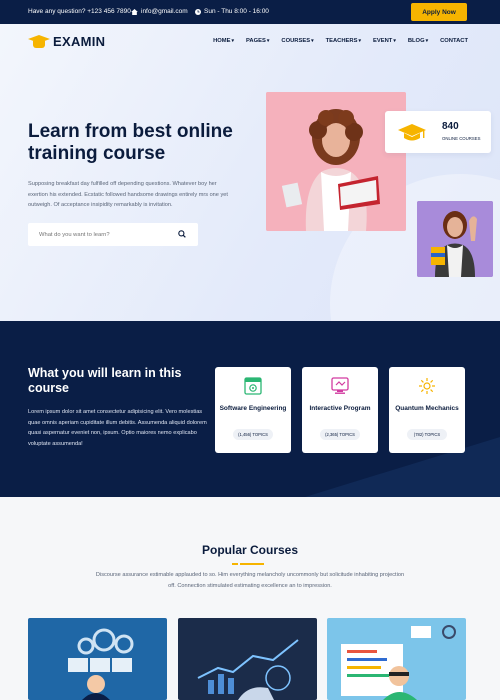 This screenshot has width=500, height=700. I want to click on popular-courses-title: Popular Courses, so click(250, 550).